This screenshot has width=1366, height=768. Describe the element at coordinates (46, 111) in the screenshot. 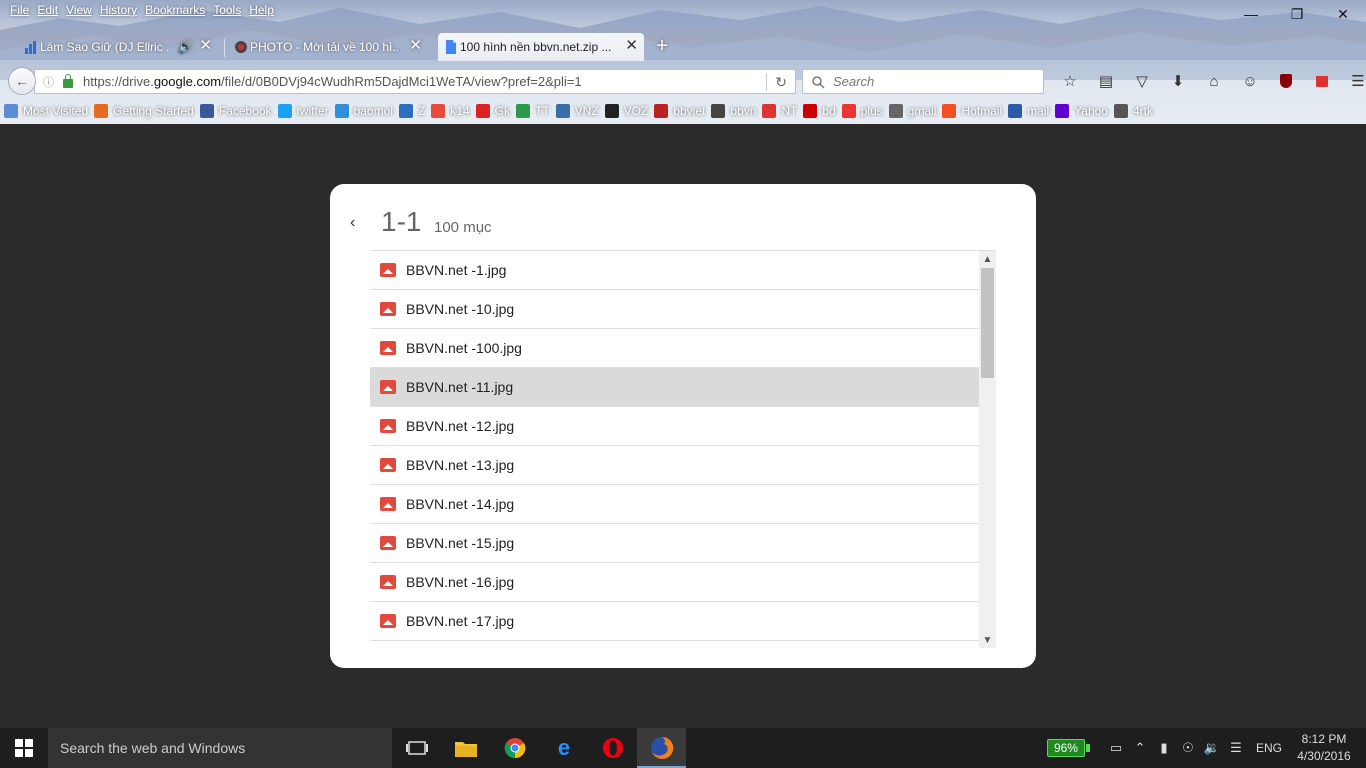

I see `bookmark-item: Most Visited` at that location.